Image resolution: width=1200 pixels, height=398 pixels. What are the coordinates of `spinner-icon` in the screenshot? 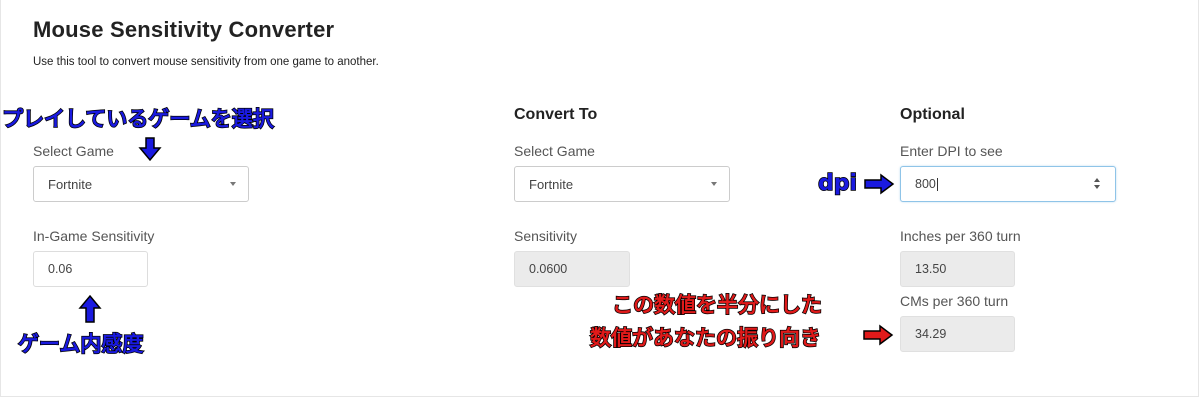 It's located at (1097, 184).